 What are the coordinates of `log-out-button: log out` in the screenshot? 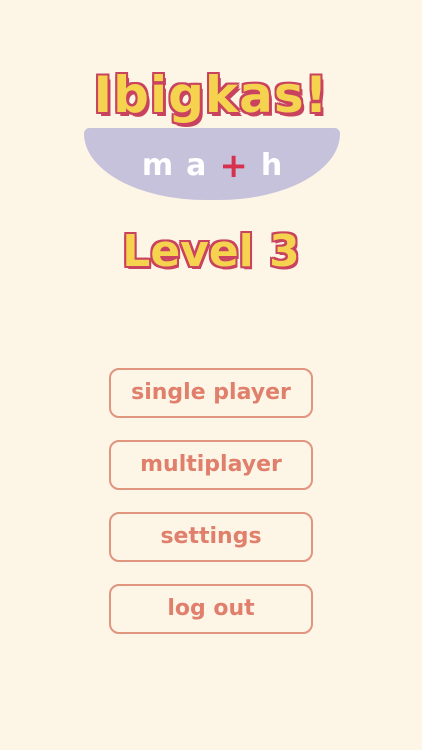 It's located at (211, 609).